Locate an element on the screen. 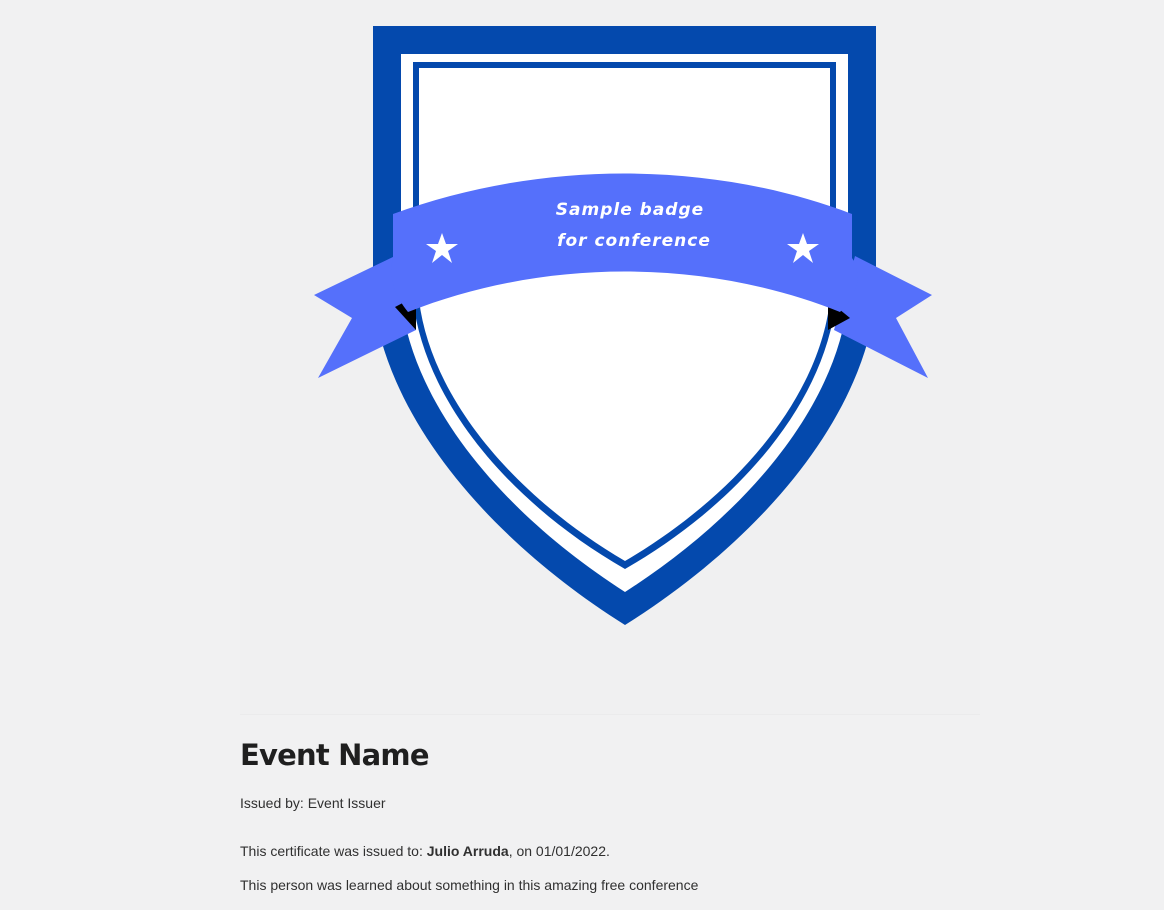  issuer-line: Issued by: Event Issuer is located at coordinates (610, 803).